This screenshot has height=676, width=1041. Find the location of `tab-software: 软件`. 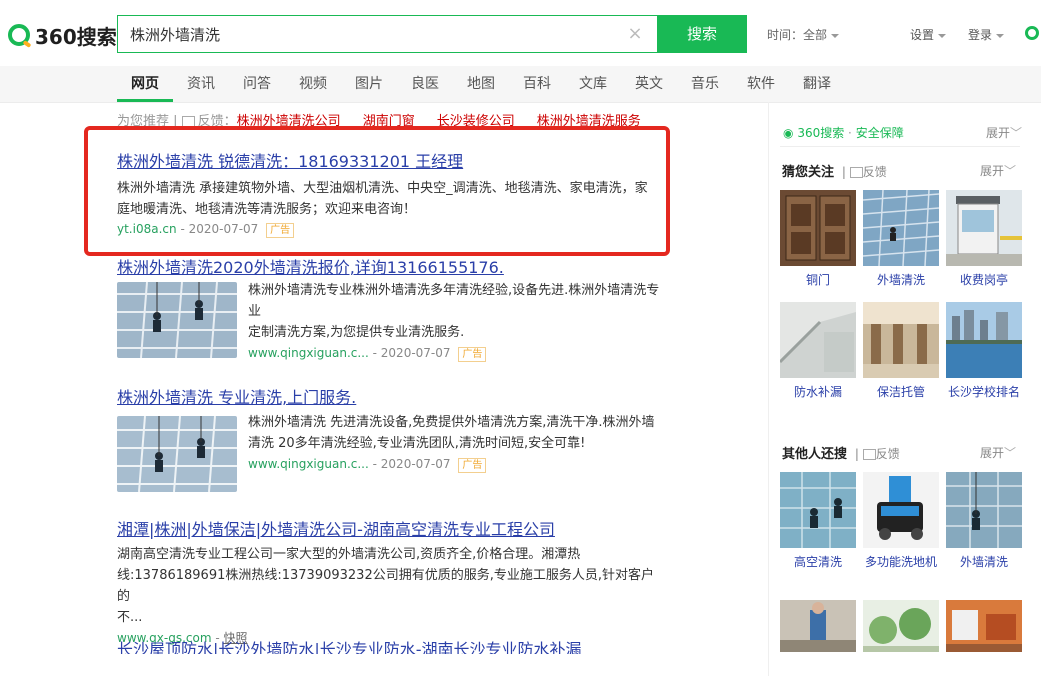

tab-software: 软件 is located at coordinates (761, 83).